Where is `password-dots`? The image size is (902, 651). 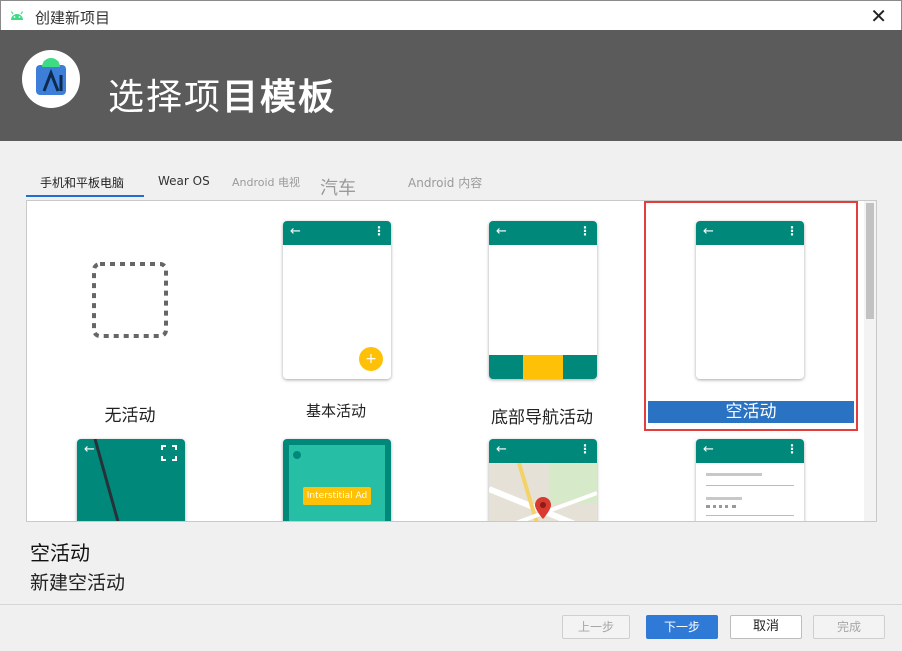
password-dots is located at coordinates (721, 507).